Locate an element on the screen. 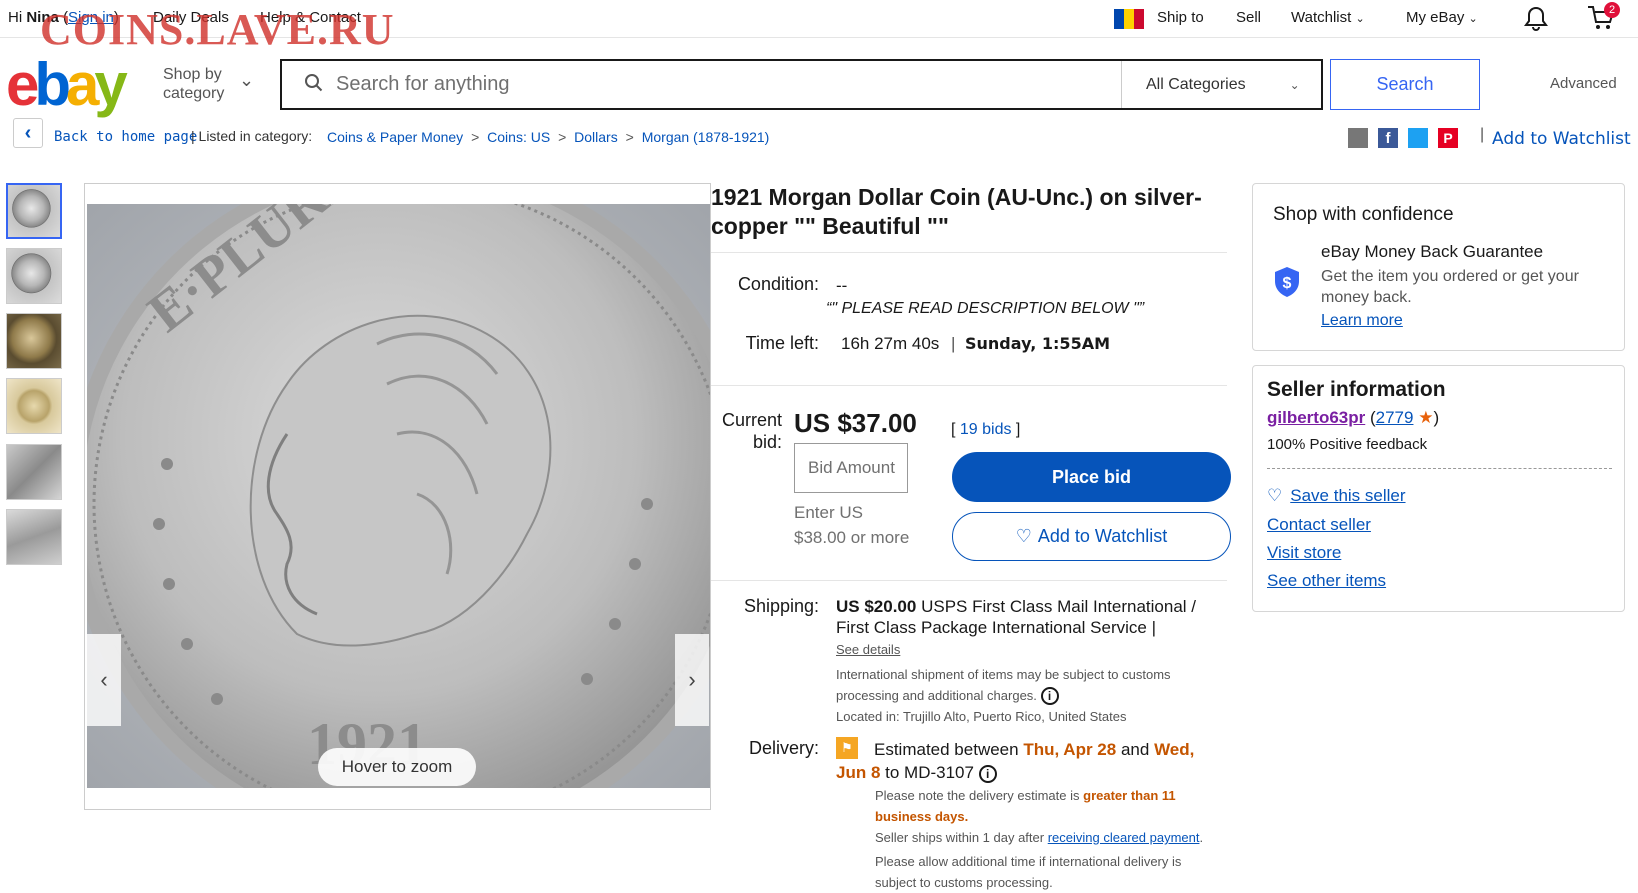 This screenshot has width=1638, height=893. back-to-home-link: Back to home page is located at coordinates (125, 137).